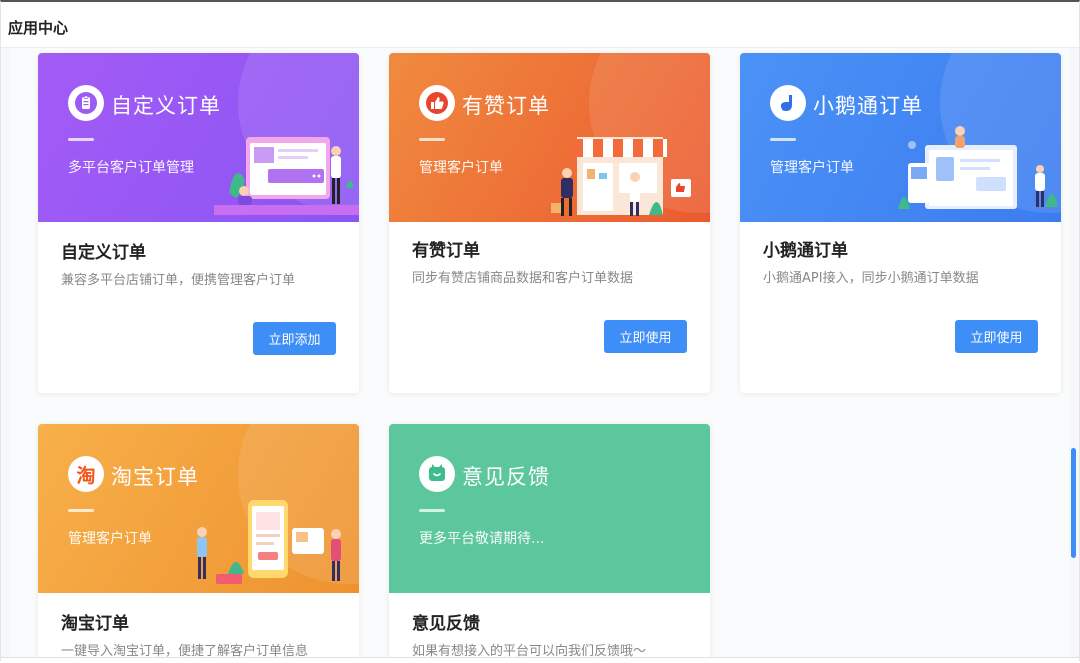 The image size is (1080, 663). What do you see at coordinates (269, 542) in the screenshot?
I see `illustration-shopping-phone` at bounding box center [269, 542].